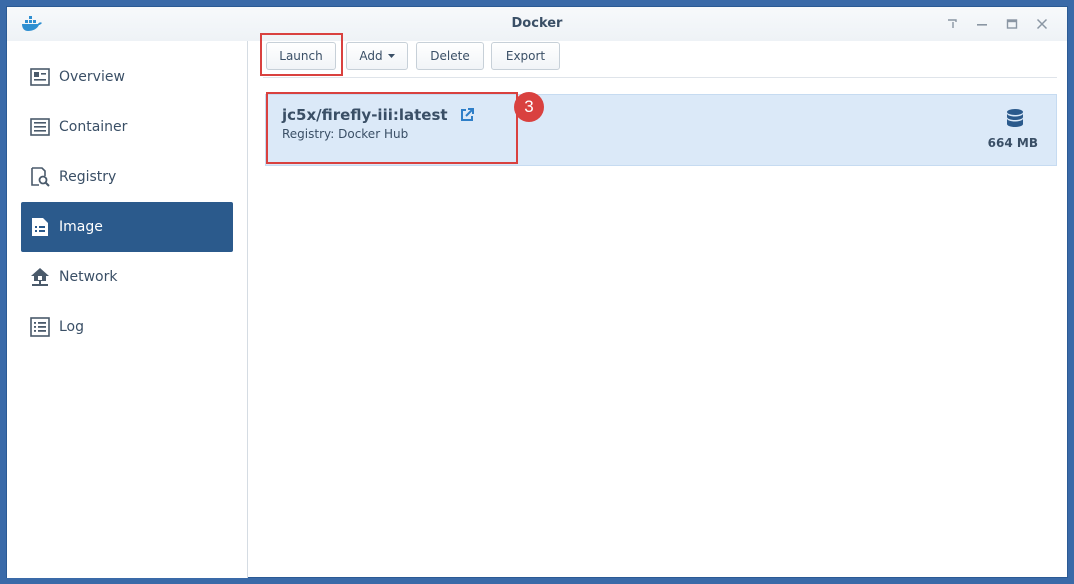  Describe the element at coordinates (450, 56) in the screenshot. I see `delete-button: Delete` at that location.